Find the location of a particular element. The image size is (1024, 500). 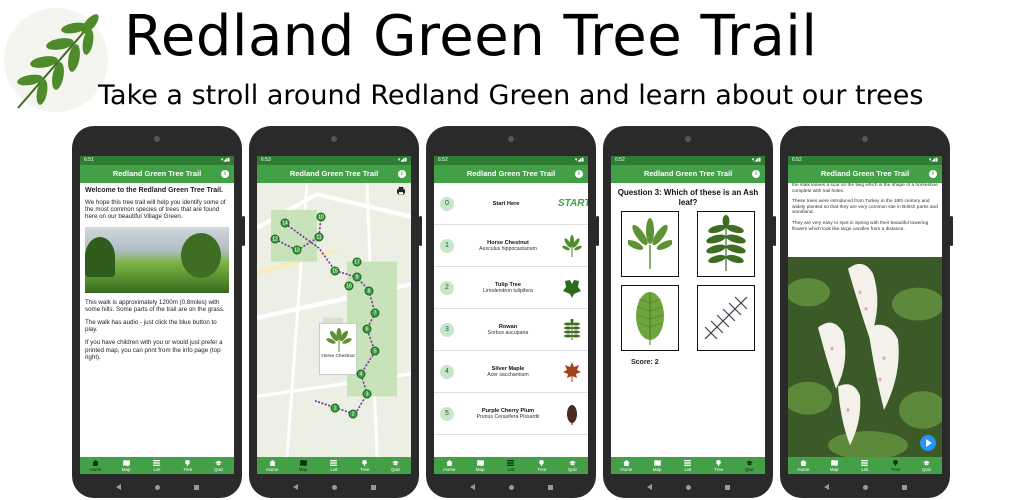

trail-marker: 12 is located at coordinates (275, 239).